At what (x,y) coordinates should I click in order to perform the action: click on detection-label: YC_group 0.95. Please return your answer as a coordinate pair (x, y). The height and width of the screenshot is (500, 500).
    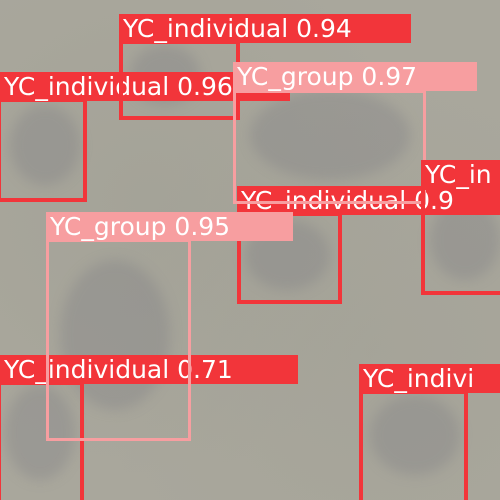
    Looking at the image, I should click on (169, 226).